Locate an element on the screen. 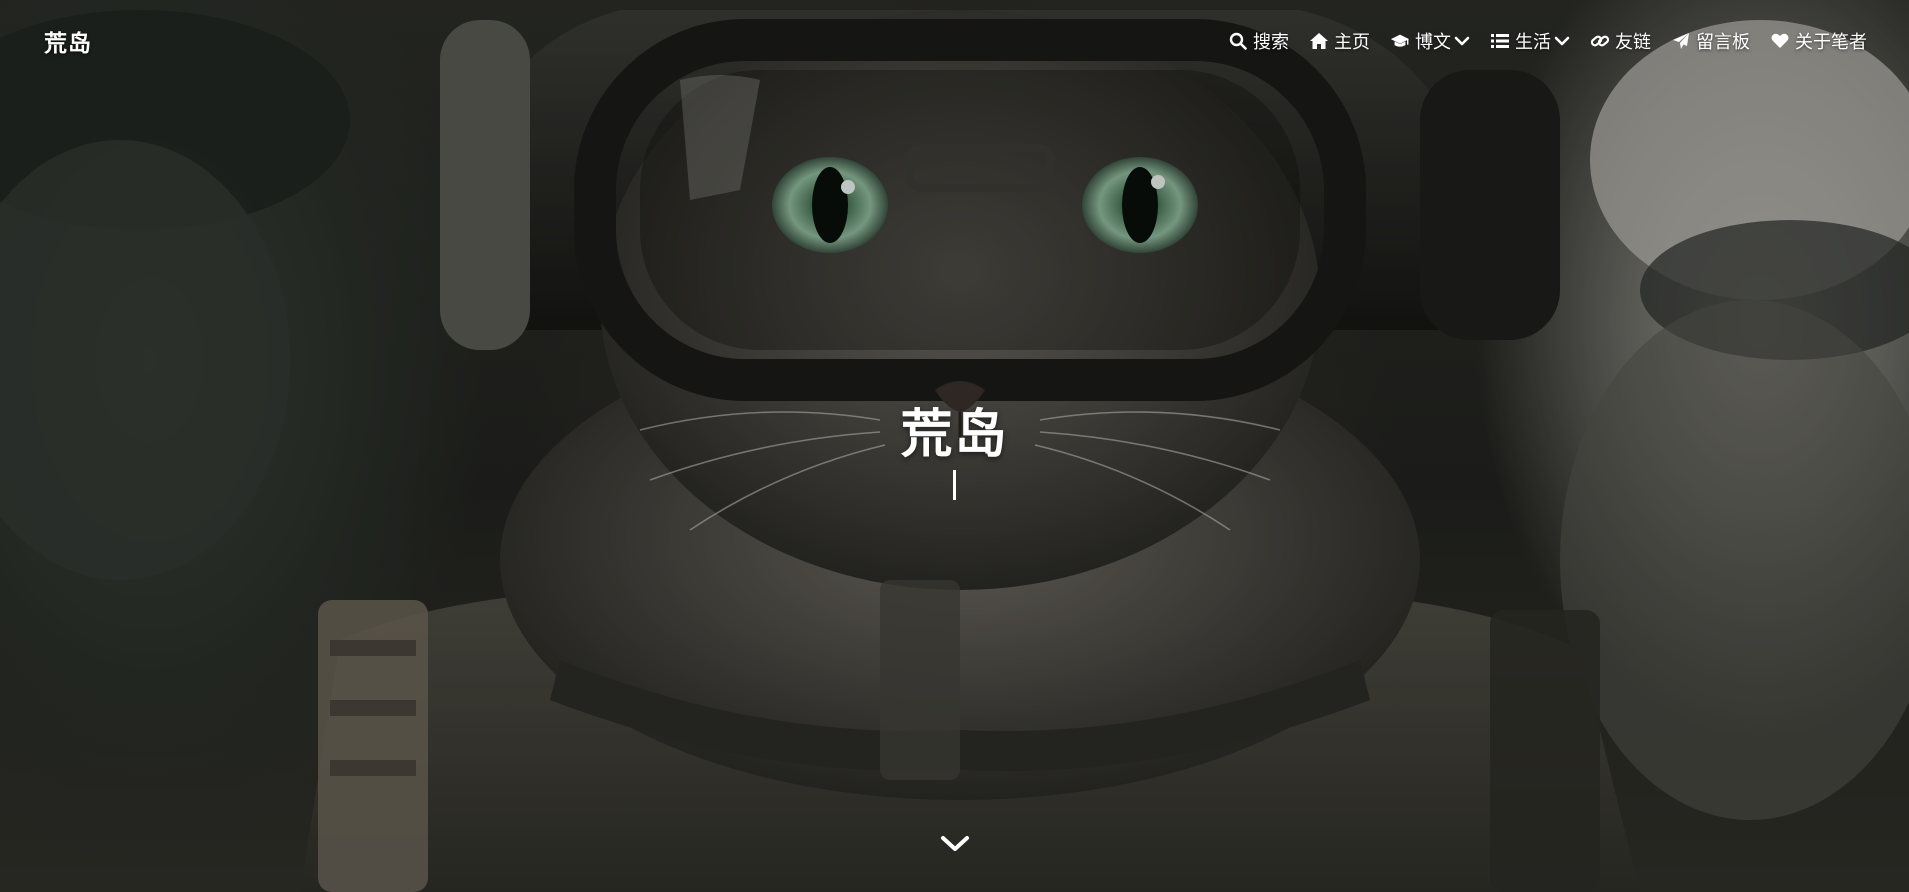 The image size is (1909, 892). paper-plane-icon is located at coordinates (1681, 41).